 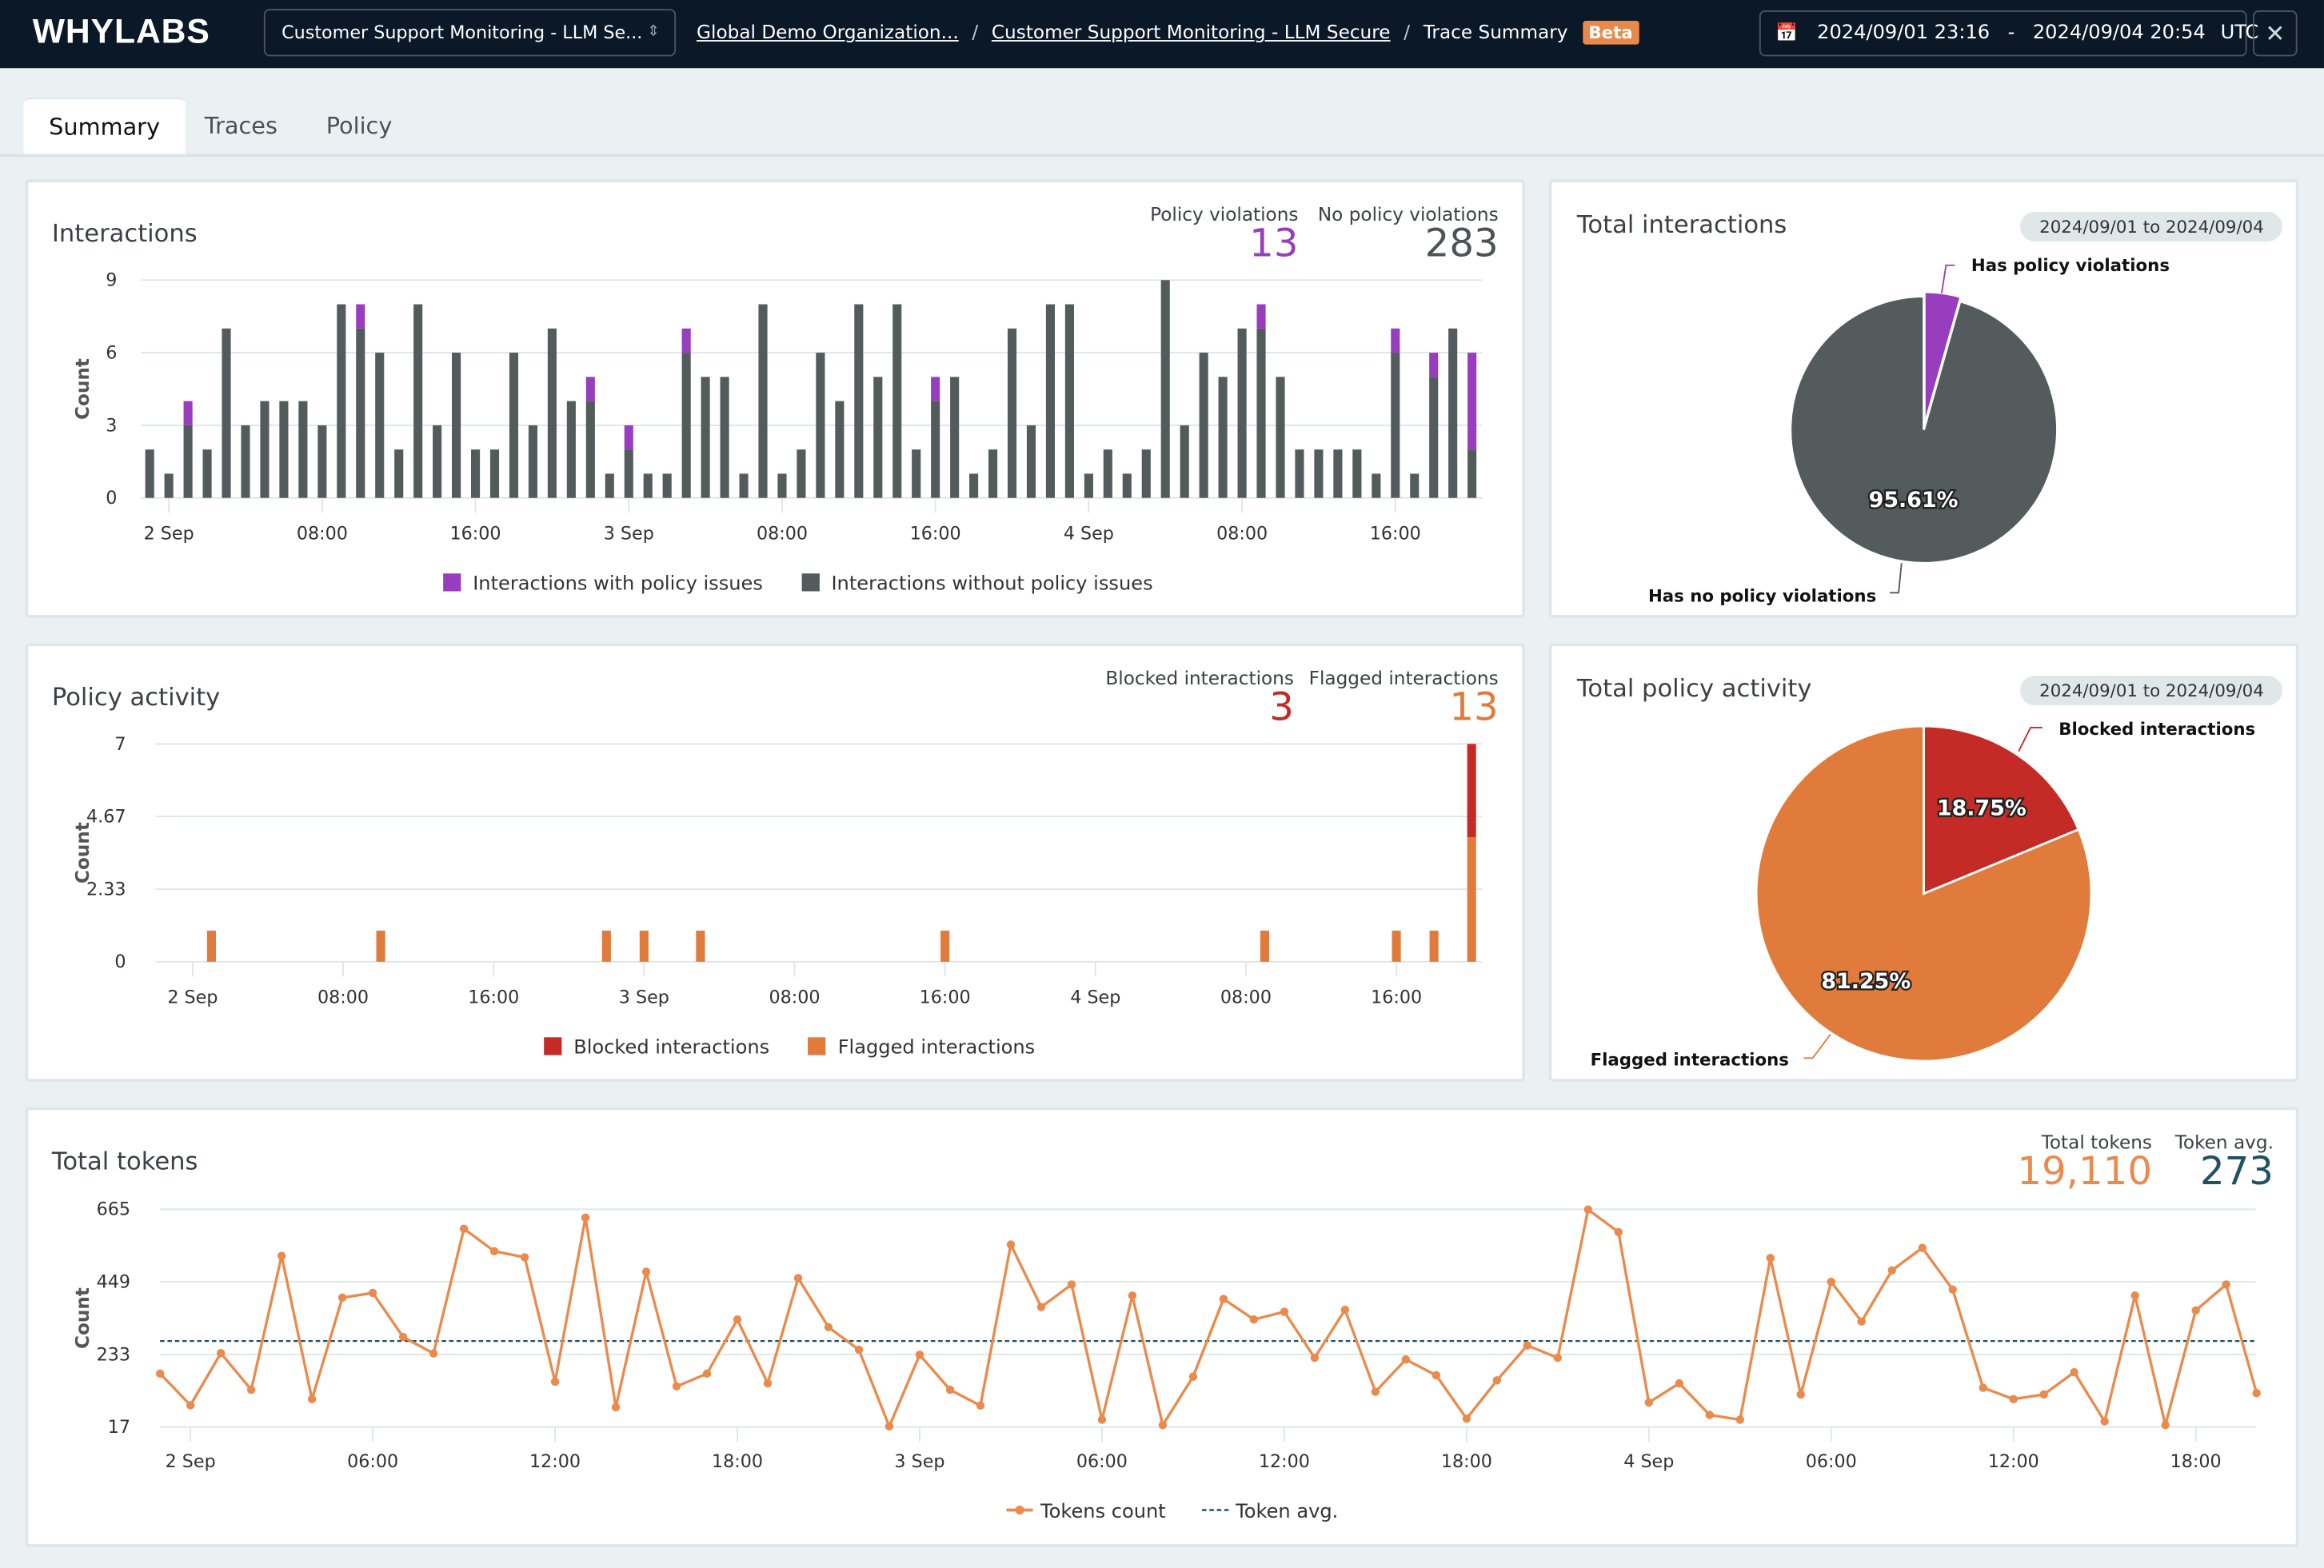 What do you see at coordinates (1466, 1461) in the screenshot?
I see `x-tick-label: 18:00` at bounding box center [1466, 1461].